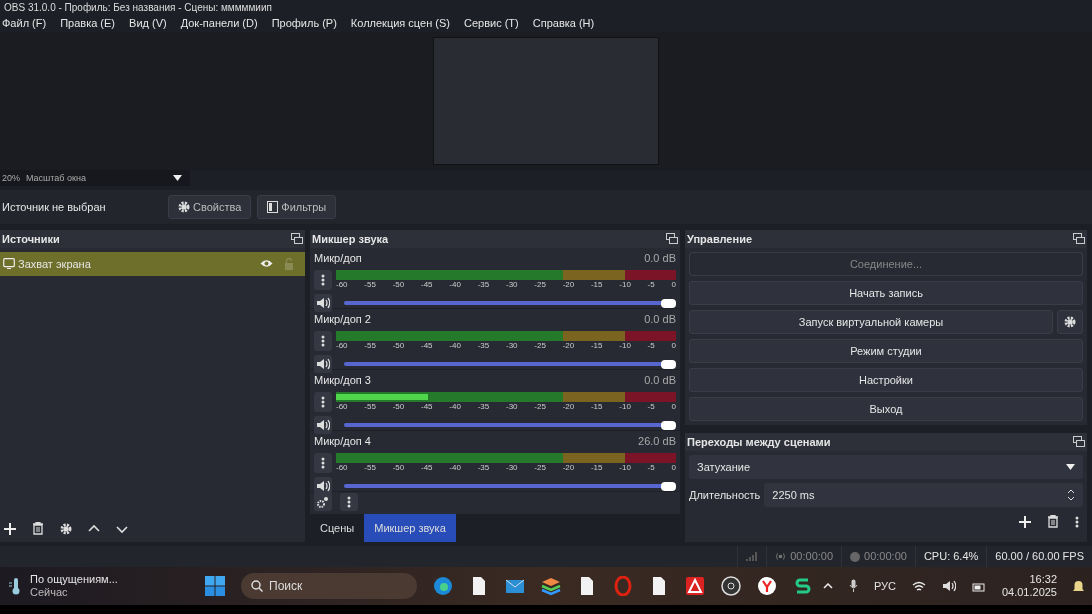  Describe the element at coordinates (337, 527) in the screenshot. I see `dock-tab: Сцены` at that location.